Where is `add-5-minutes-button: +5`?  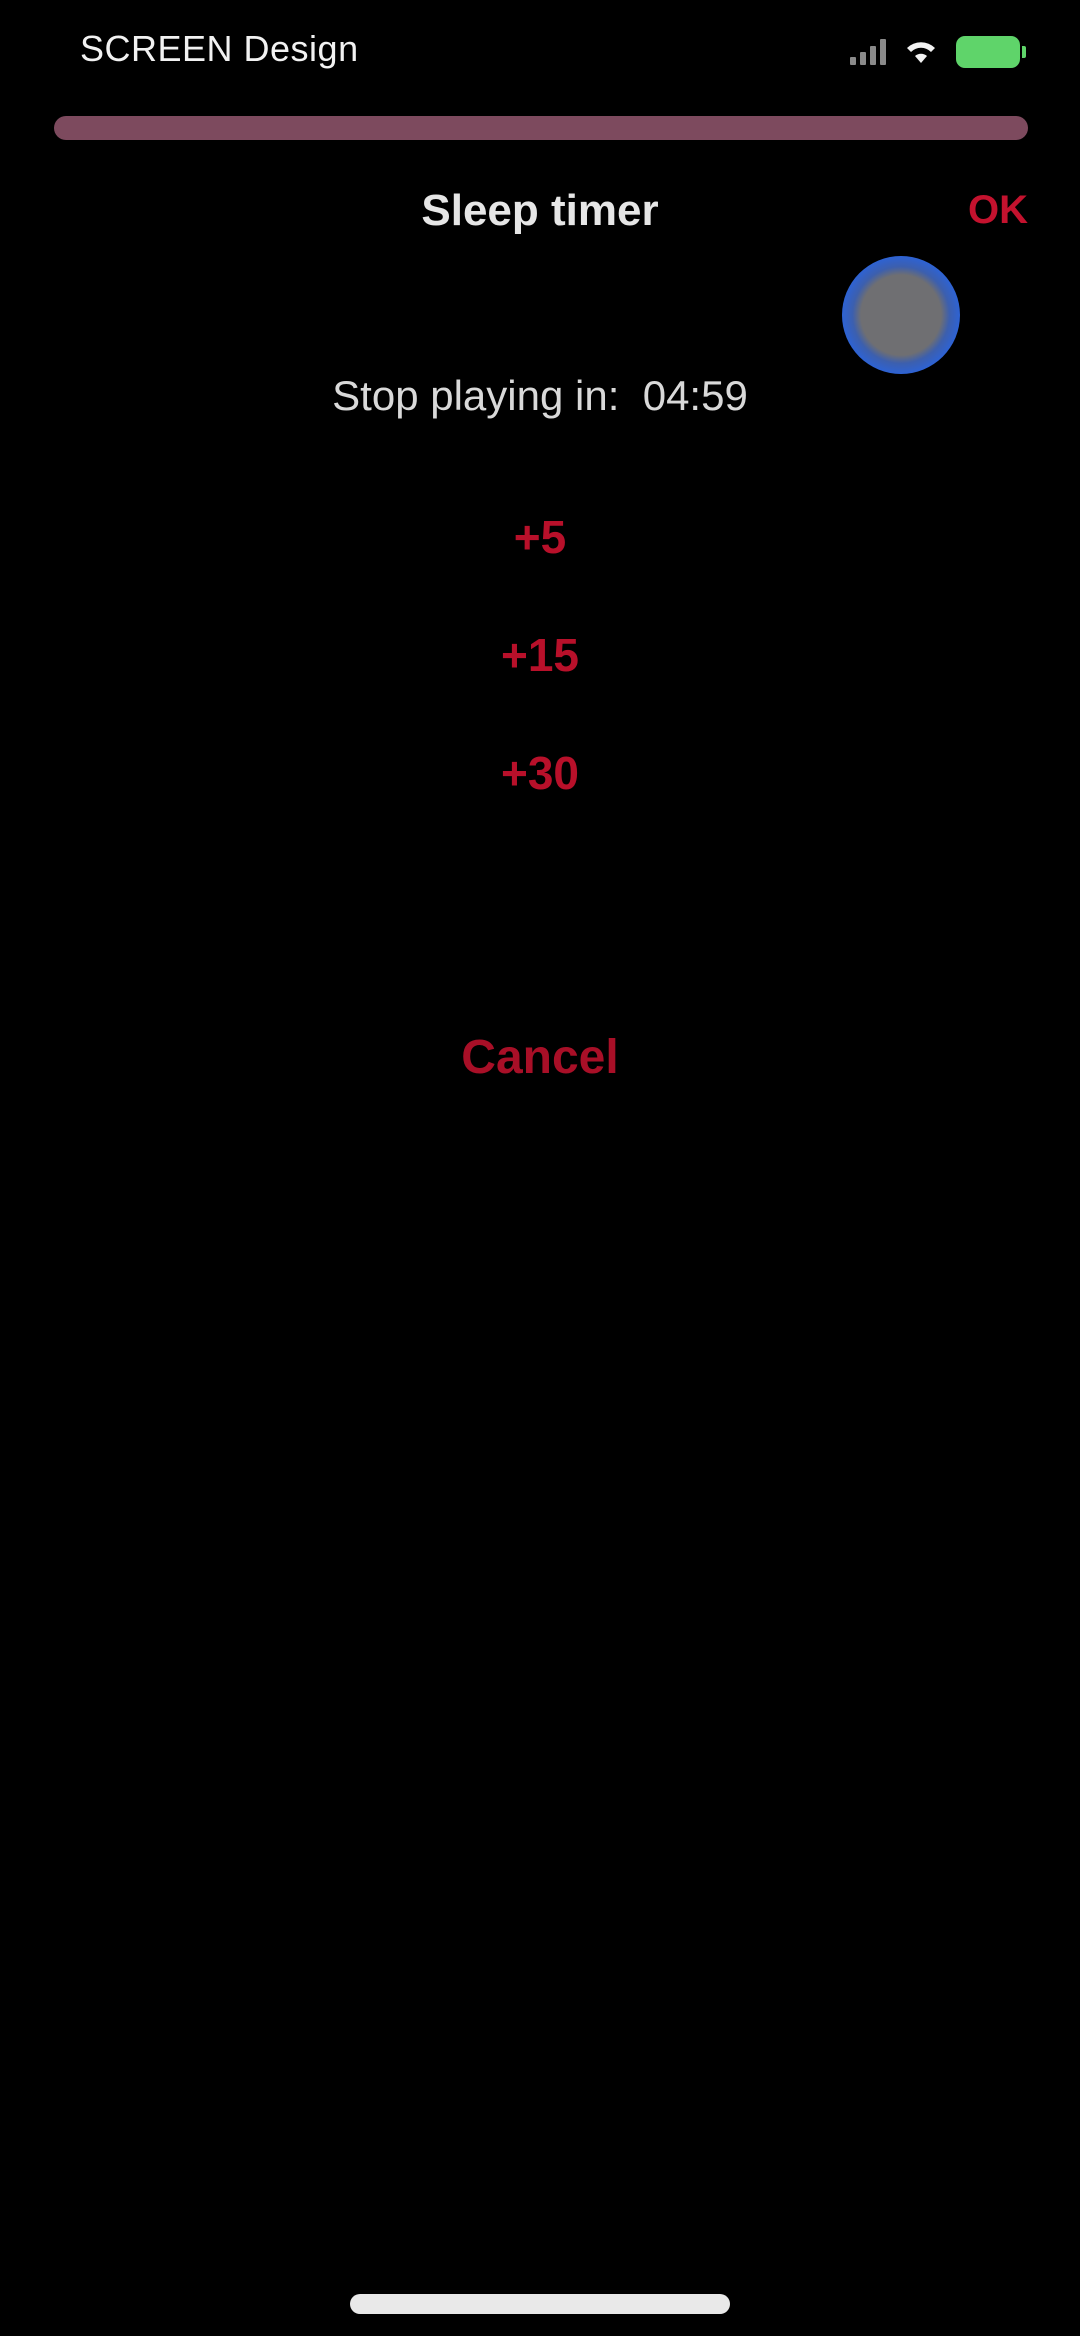
add-5-minutes-button: +5 is located at coordinates (540, 537).